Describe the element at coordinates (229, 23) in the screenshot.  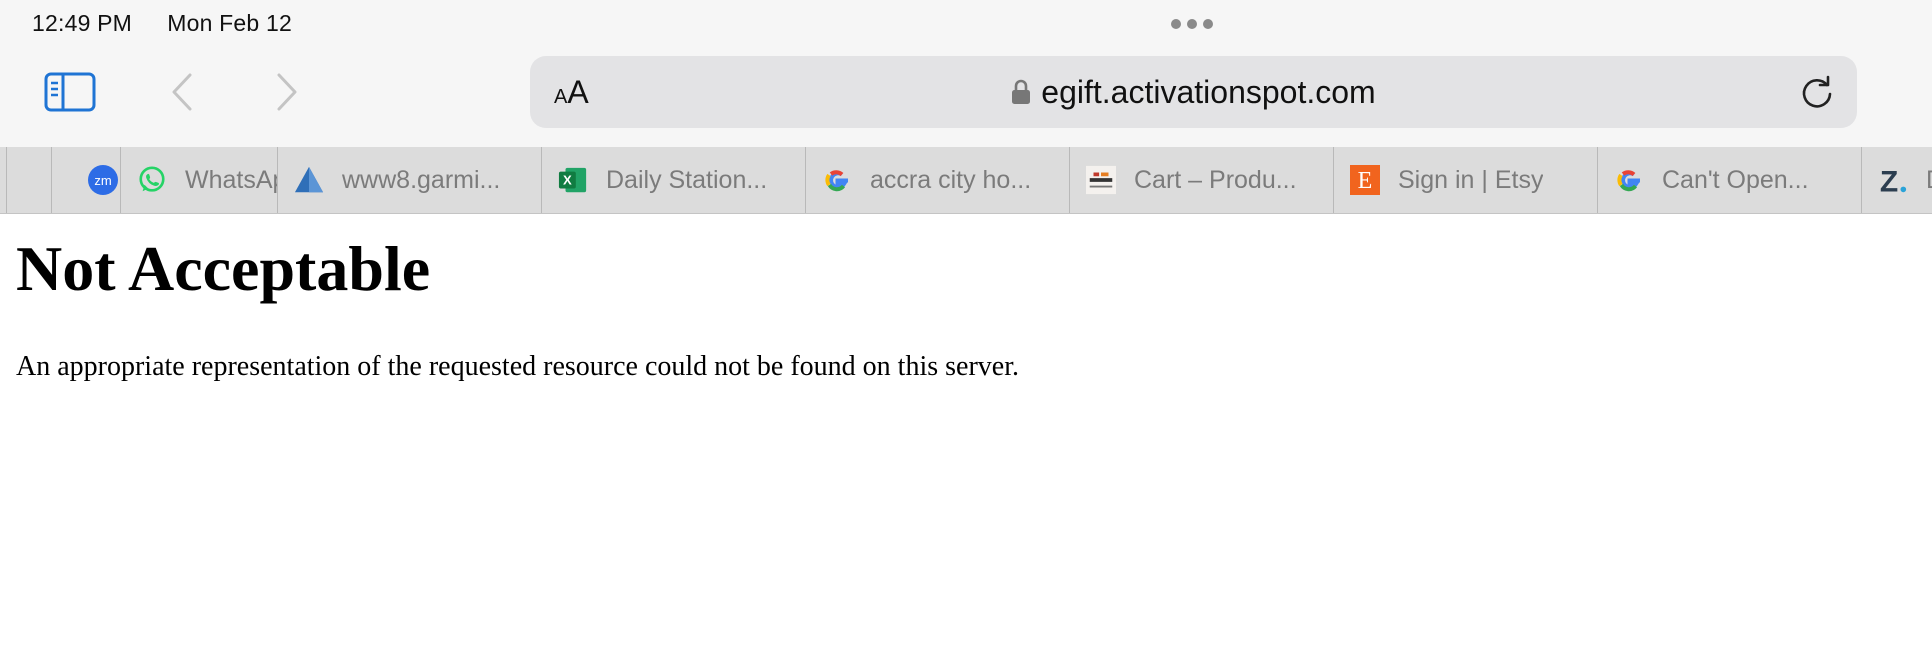
I see `status-date: Mon Feb 12` at that location.